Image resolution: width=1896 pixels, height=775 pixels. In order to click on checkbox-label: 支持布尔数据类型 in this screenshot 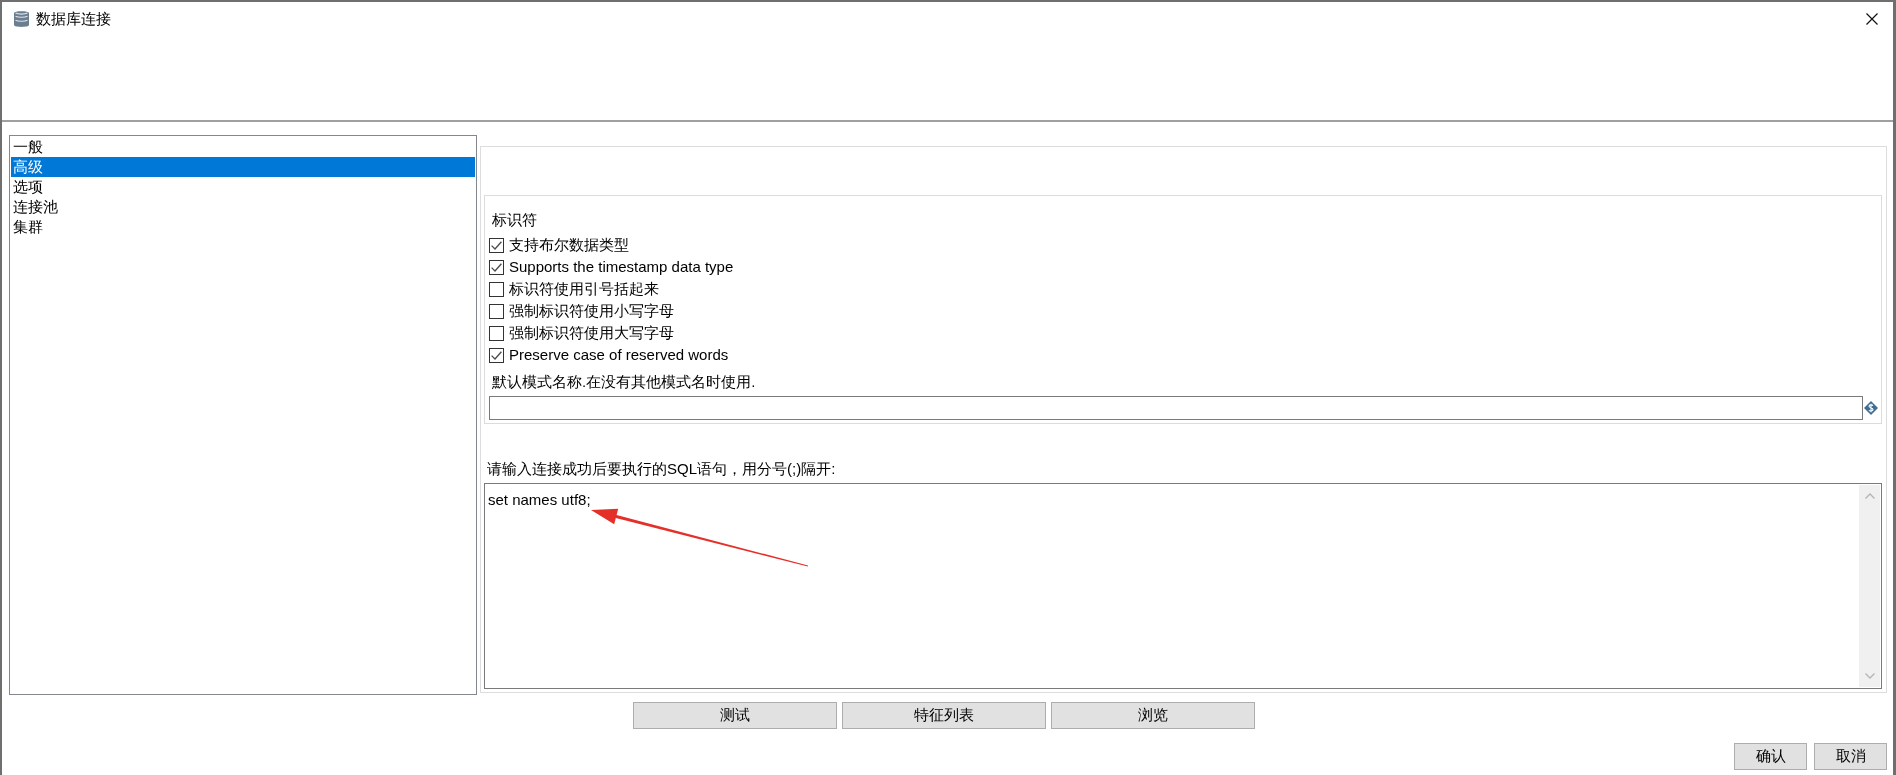, I will do `click(569, 245)`.